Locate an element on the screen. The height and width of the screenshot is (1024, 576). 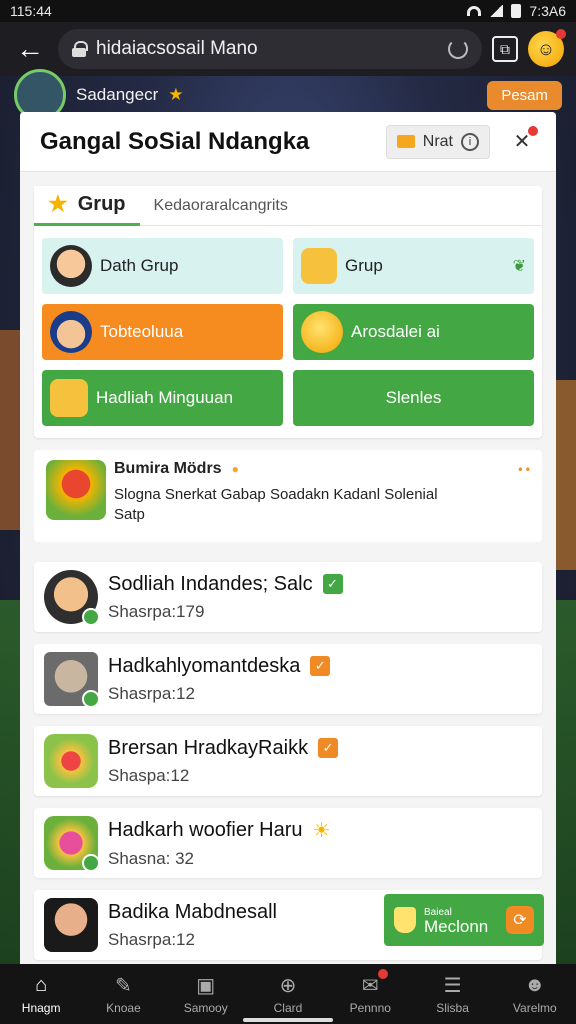
nav-media: ▣ Samooy is located at coordinates (206, 994).